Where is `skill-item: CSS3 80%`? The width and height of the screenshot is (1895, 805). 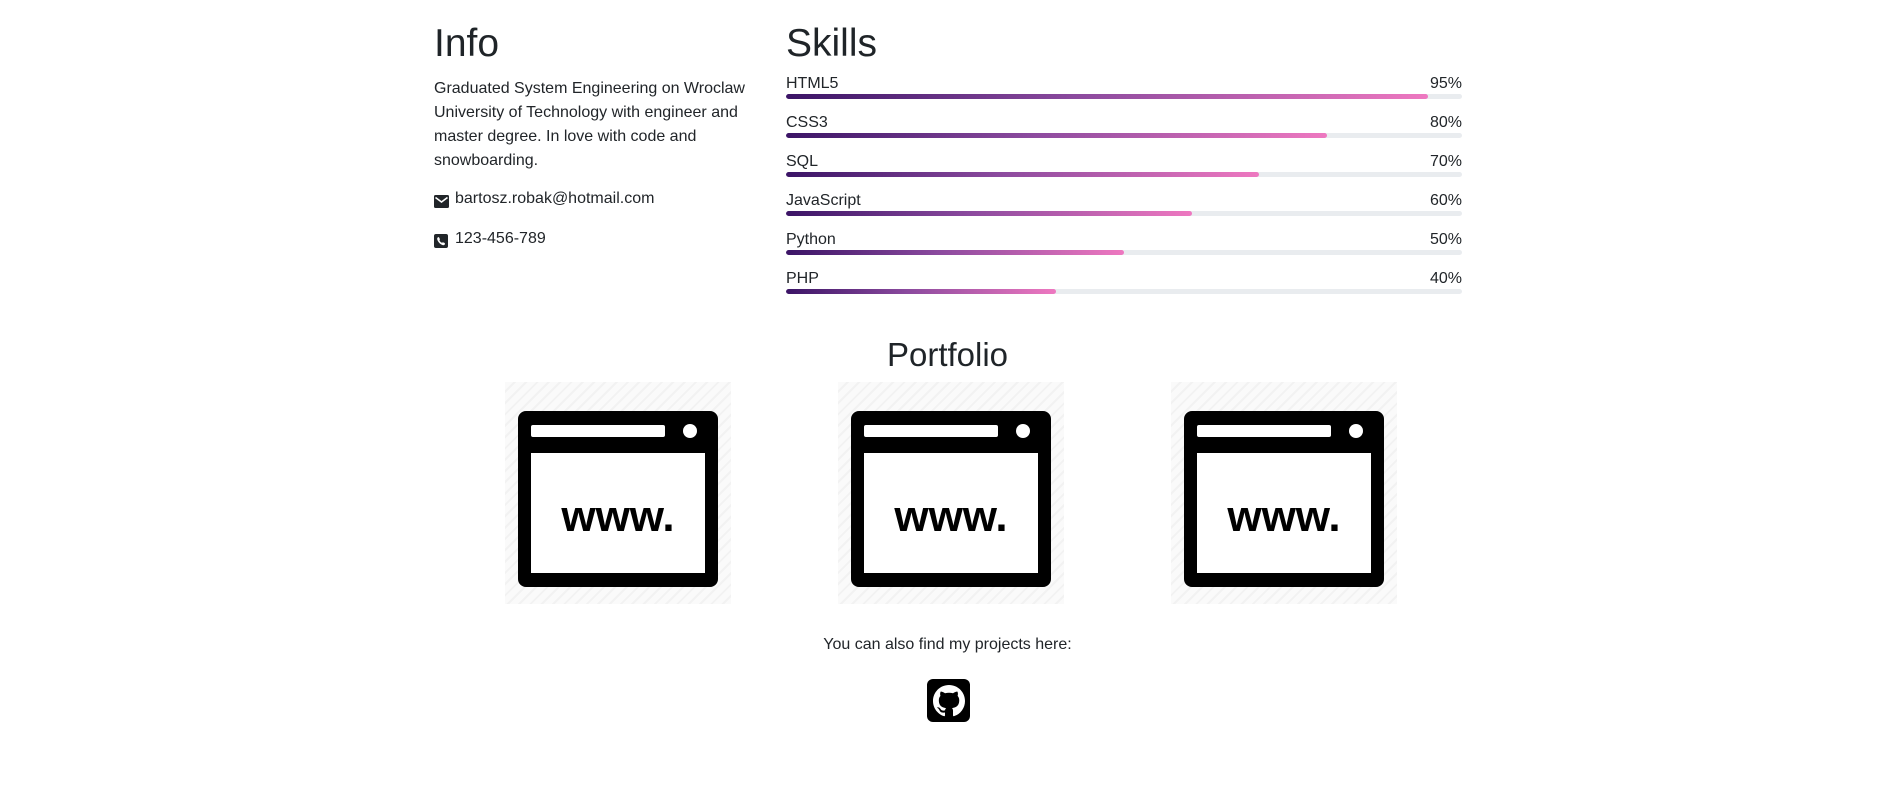 skill-item: CSS3 80% is located at coordinates (1124, 132).